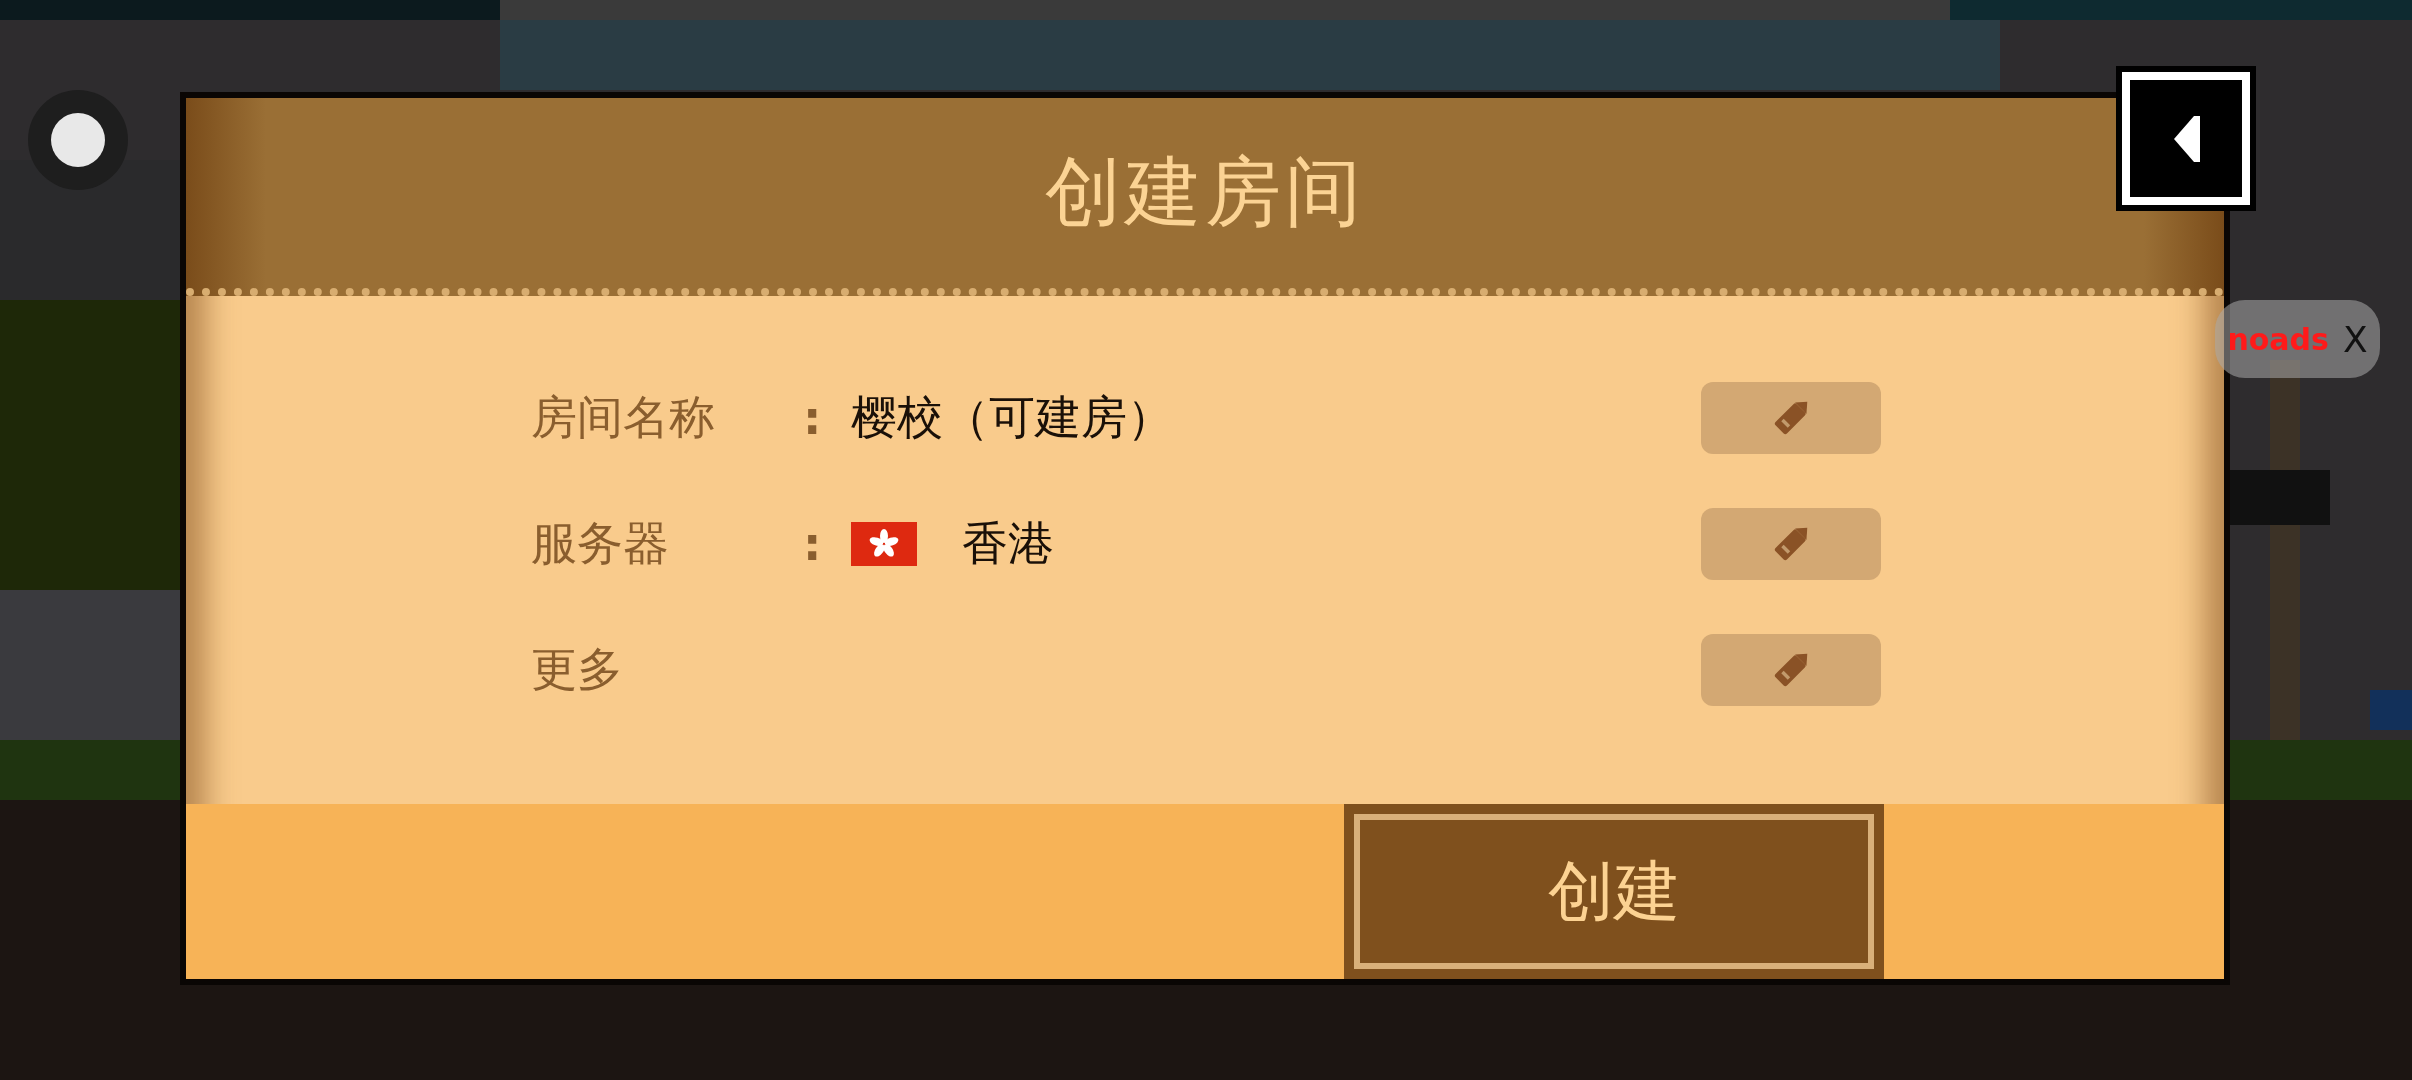 The image size is (2412, 1080). Describe the element at coordinates (1614, 891) in the screenshot. I see `create-button: 创建` at that location.